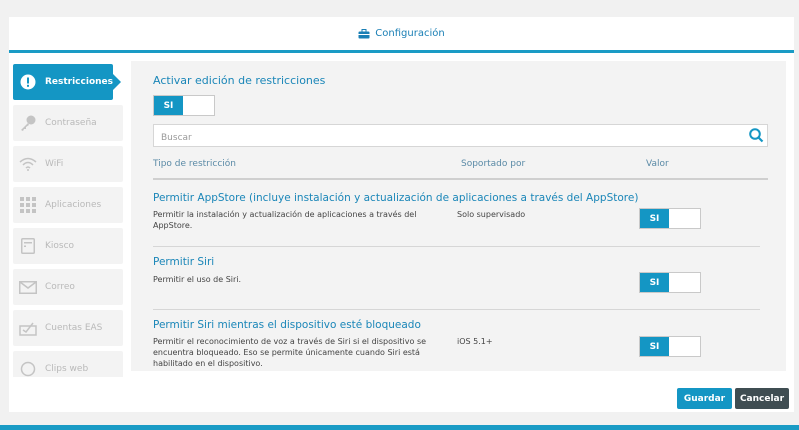 This screenshot has width=799, height=430. I want to click on eas-icon, so click(28, 328).